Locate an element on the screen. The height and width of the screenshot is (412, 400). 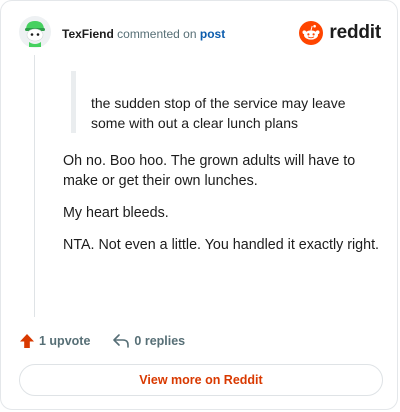
comment-paragraph: My heart bleeds. is located at coordinates (116, 213).